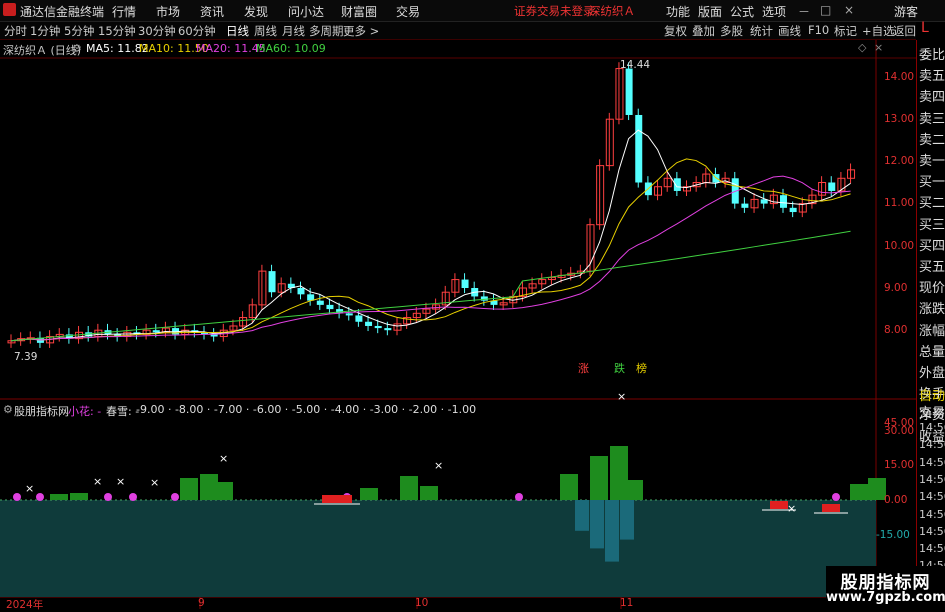  What do you see at coordinates (862, 47) in the screenshot?
I see `diamond-icon: ◇` at bounding box center [862, 47].